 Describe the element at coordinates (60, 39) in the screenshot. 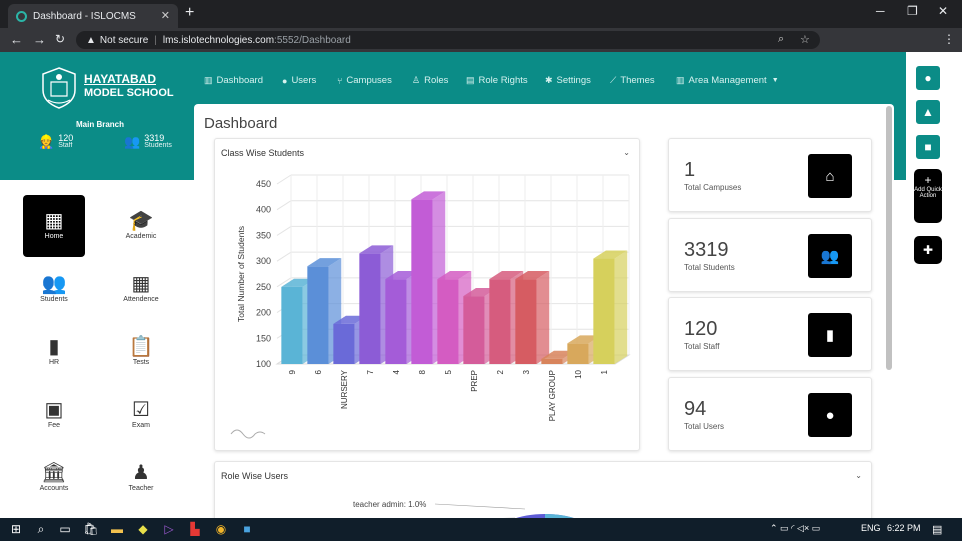

I see `reload-icon: ↻` at that location.